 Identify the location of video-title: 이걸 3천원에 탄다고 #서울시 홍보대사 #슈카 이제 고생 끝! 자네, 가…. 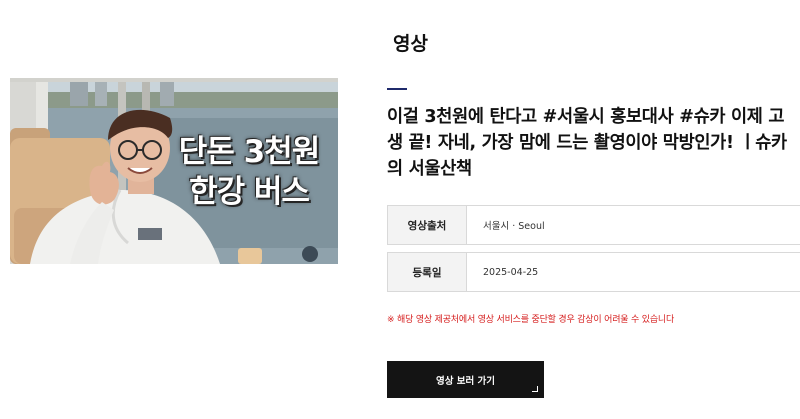
(587, 143).